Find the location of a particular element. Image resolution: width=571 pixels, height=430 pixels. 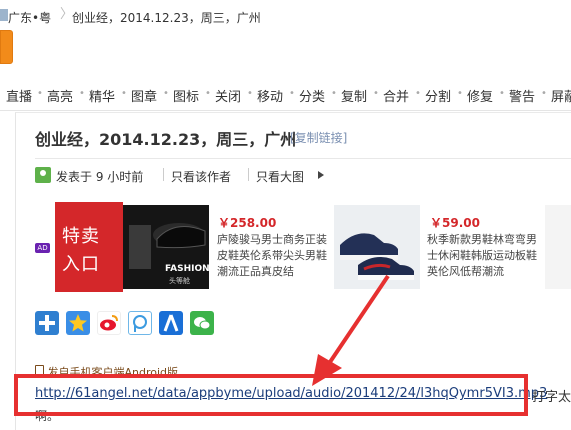

product1-subtag: 头等舱 is located at coordinates (179, 281).